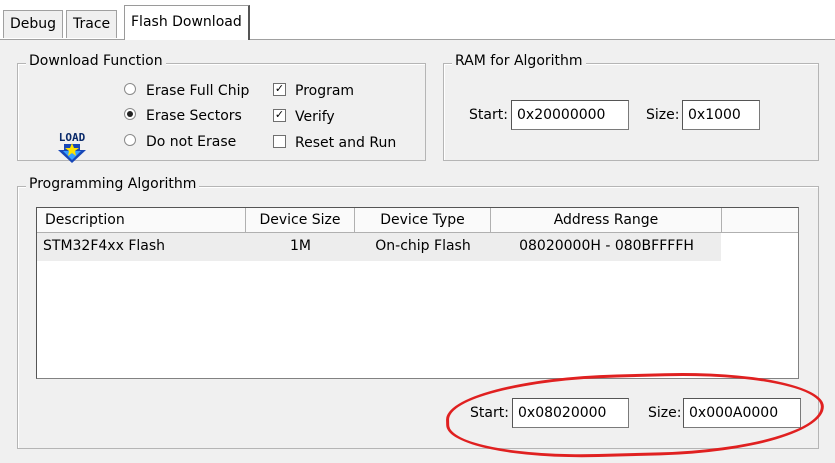 This screenshot has height=463, width=835. I want to click on tab-trace: Trace, so click(92, 24).